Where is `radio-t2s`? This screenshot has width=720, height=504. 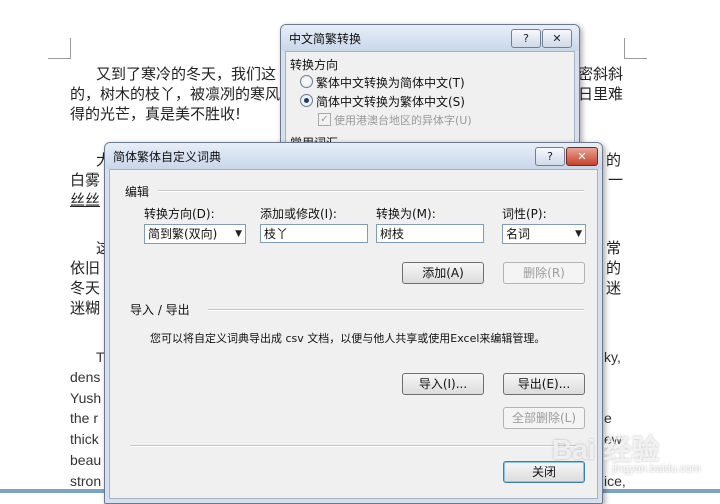
radio-t2s is located at coordinates (306, 81).